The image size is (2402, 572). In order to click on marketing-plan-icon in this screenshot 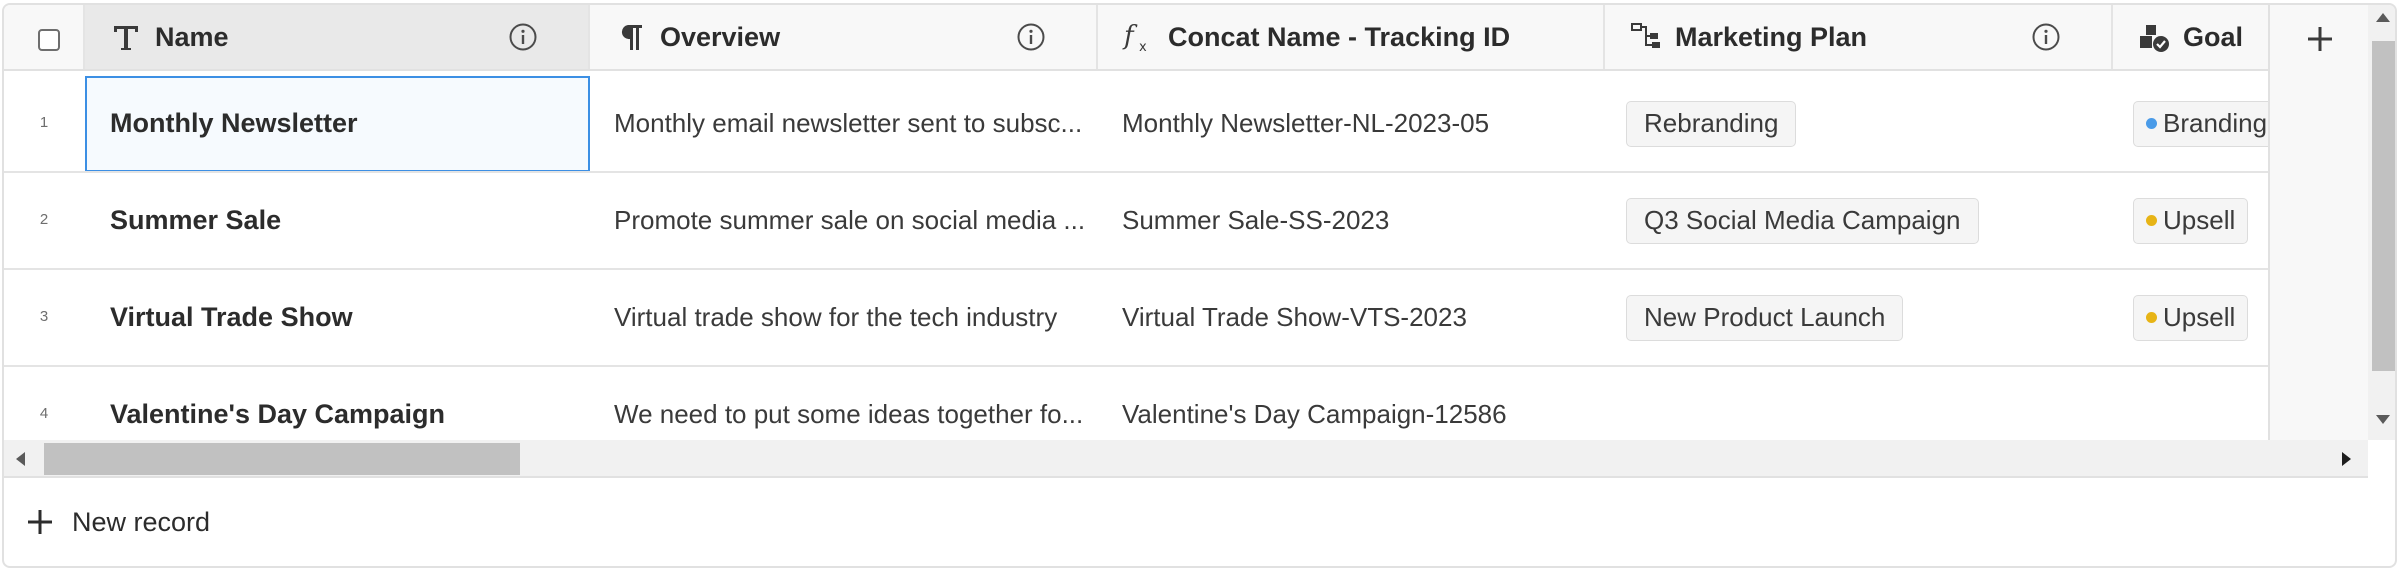, I will do `click(1646, 37)`.